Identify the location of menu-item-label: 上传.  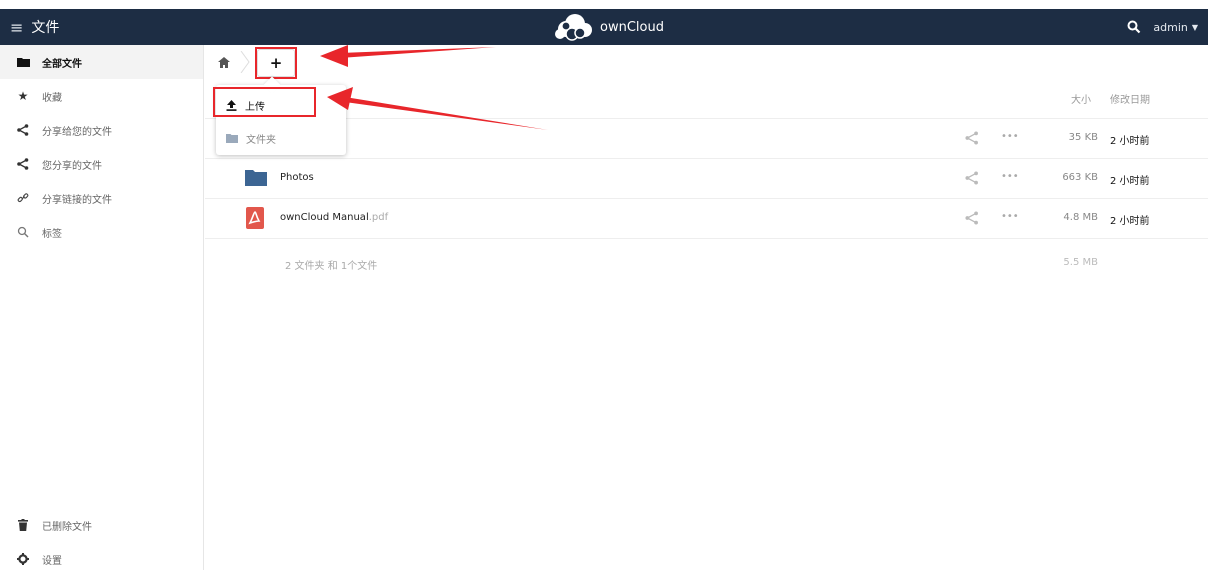
(255, 107).